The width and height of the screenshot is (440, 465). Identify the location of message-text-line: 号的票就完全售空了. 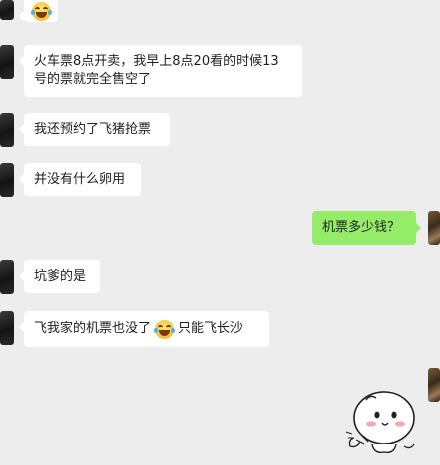
(93, 79).